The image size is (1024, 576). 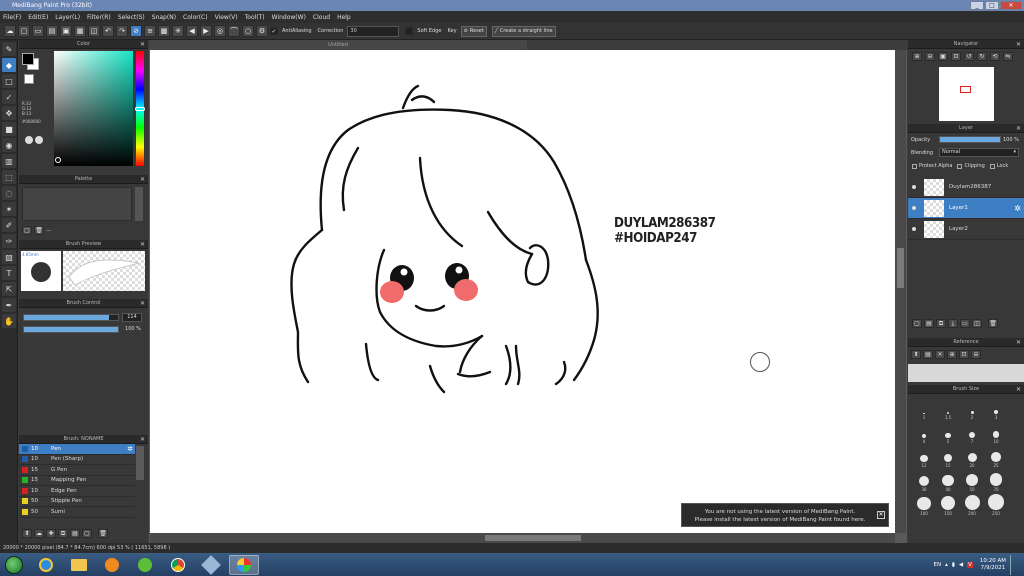 What do you see at coordinates (996, 504) in the screenshot?
I see `brush-size-option: 250` at bounding box center [996, 504].